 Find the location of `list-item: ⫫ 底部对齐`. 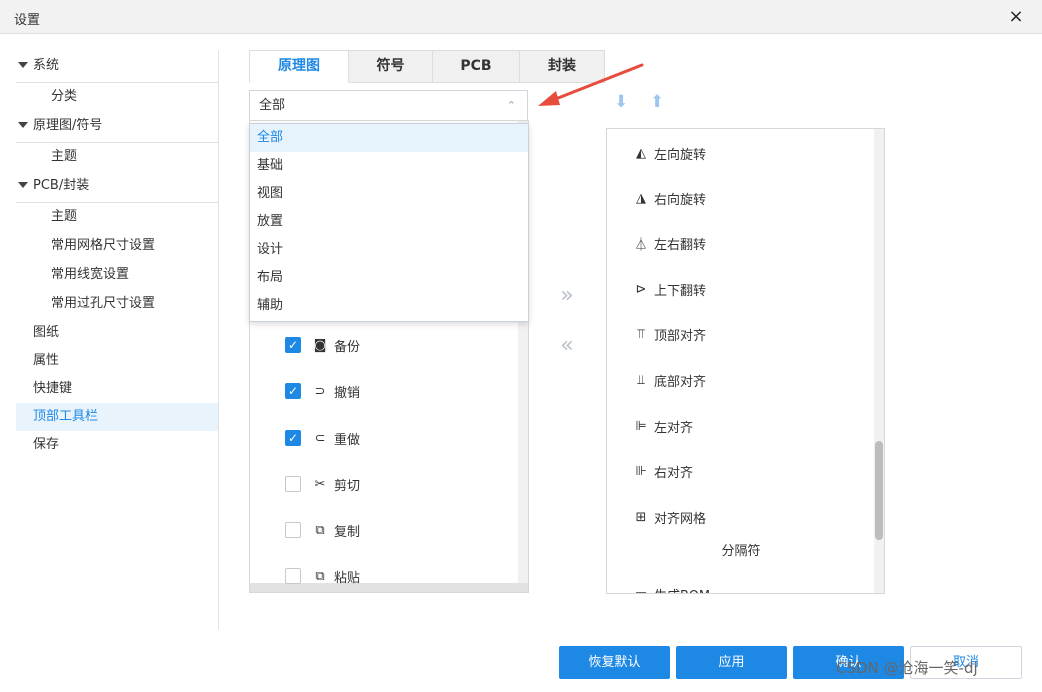

list-item: ⫫ 底部对齐 is located at coordinates (669, 380).